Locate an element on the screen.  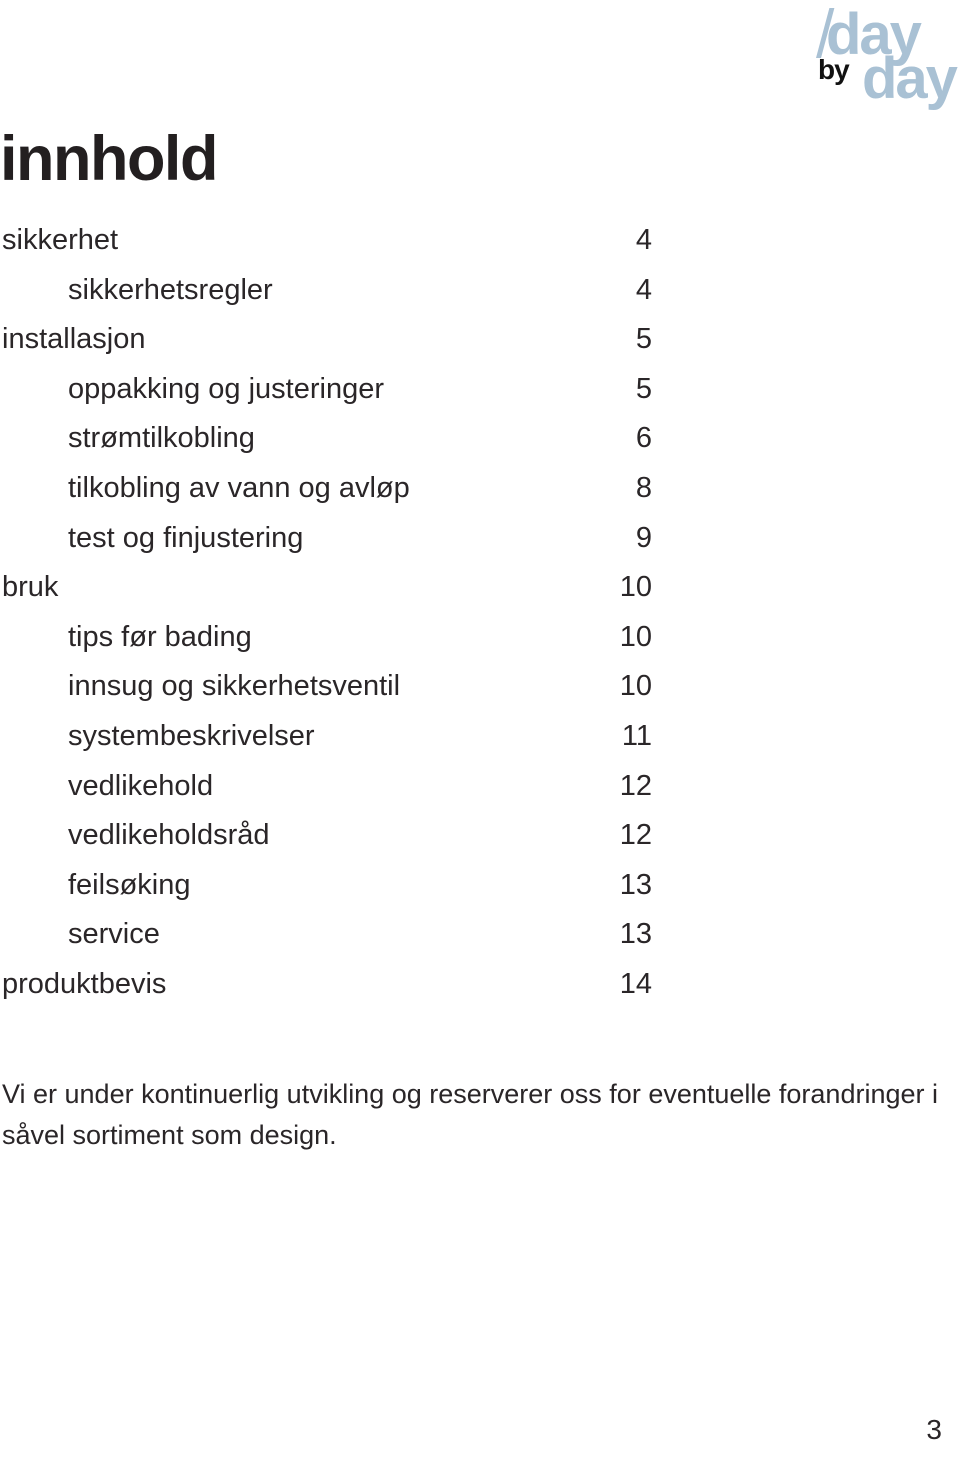
toc-entry-page-number: 11 is located at coordinates (636, 735).